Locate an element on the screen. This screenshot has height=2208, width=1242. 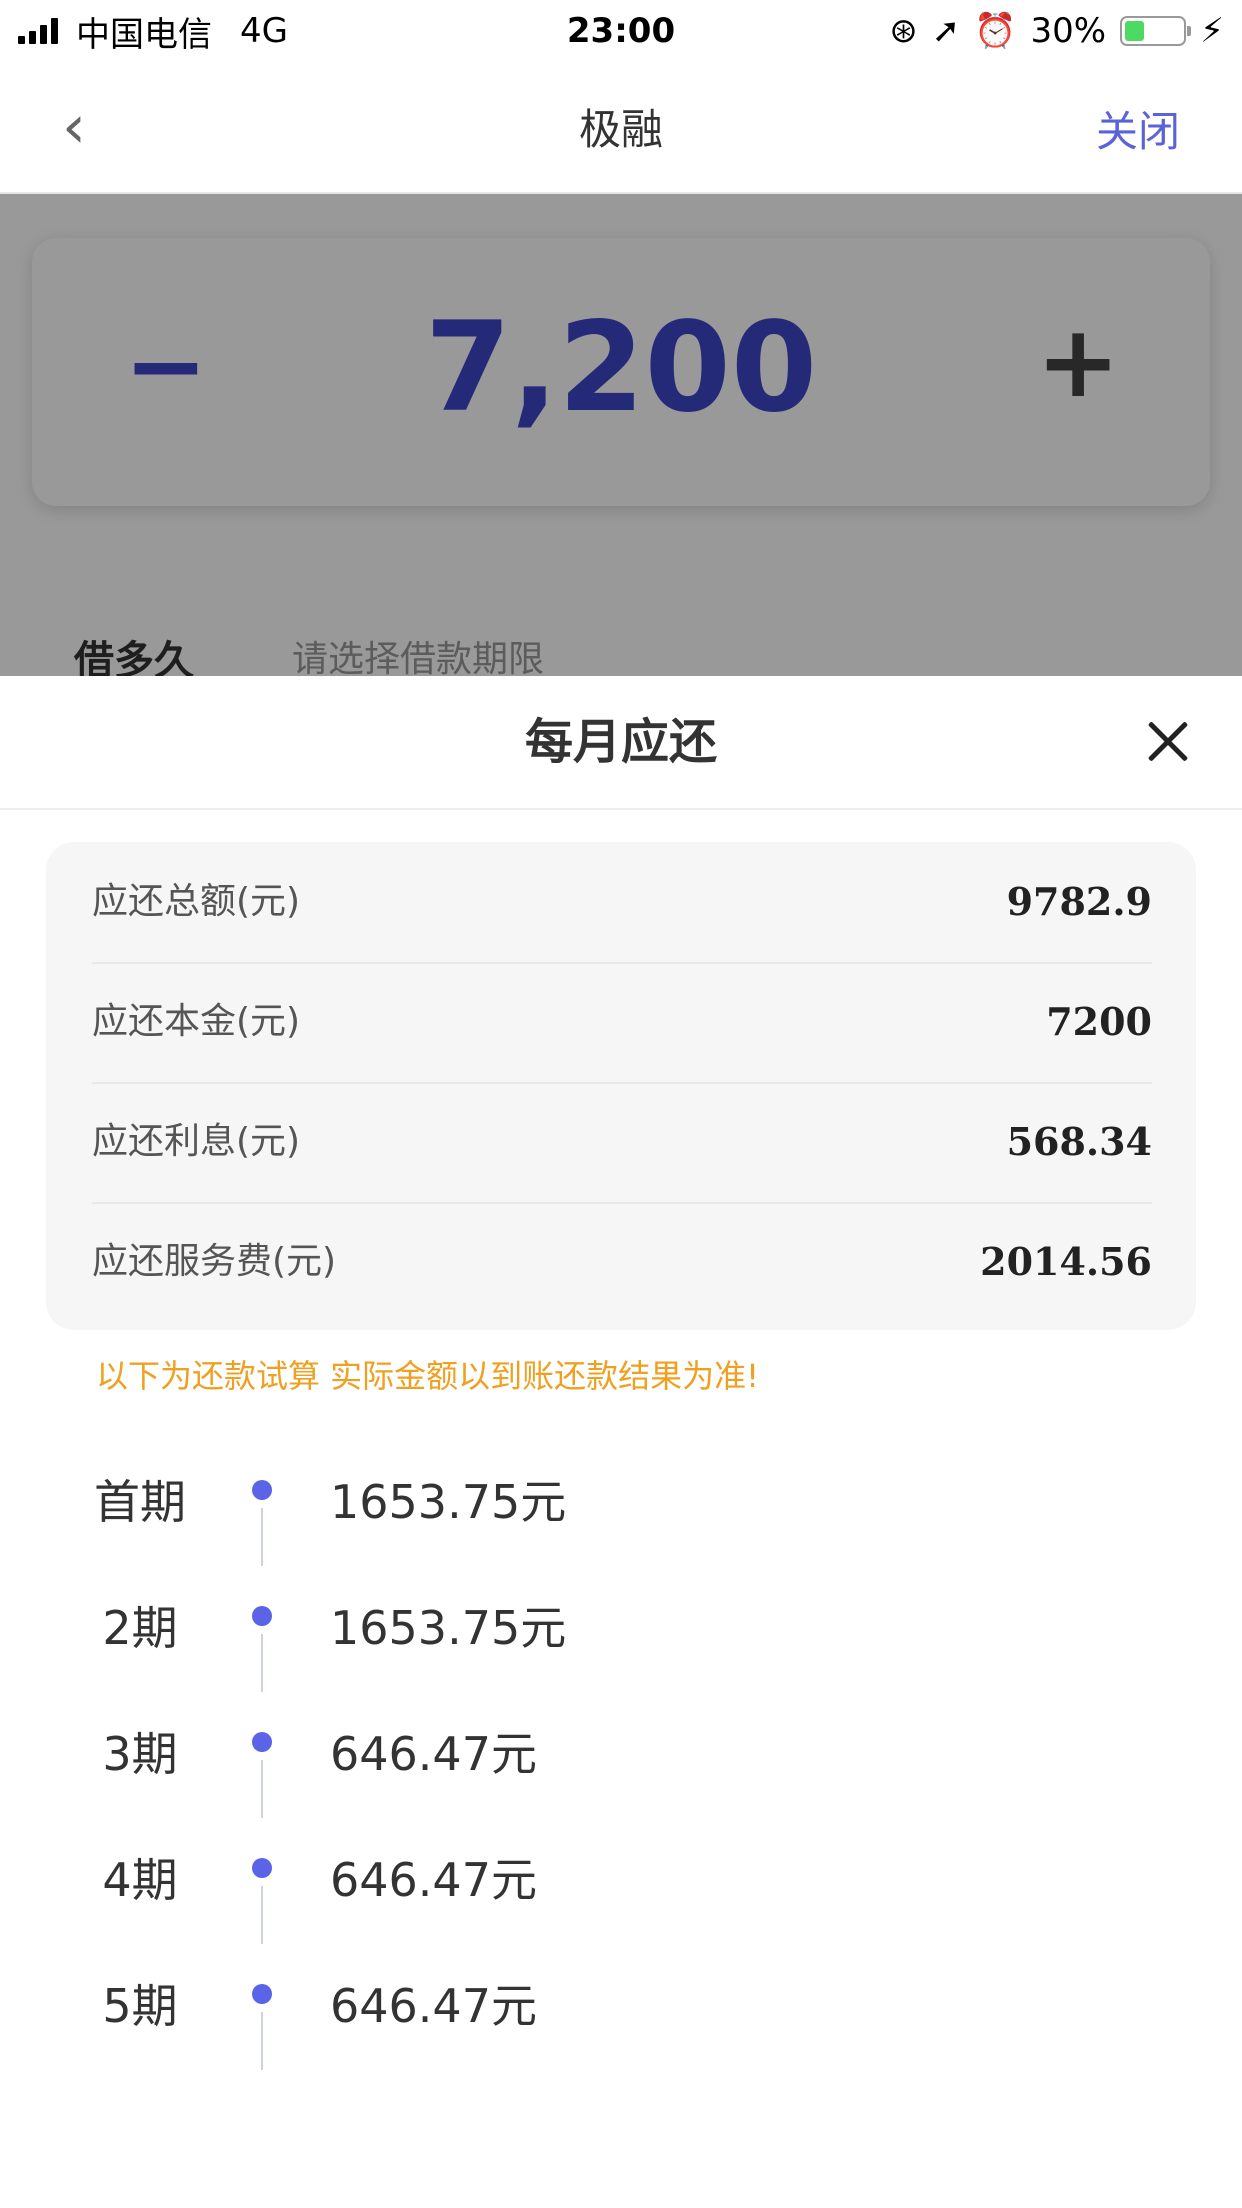
schedule-row: 5期 646.47元 is located at coordinates (621, 2009).